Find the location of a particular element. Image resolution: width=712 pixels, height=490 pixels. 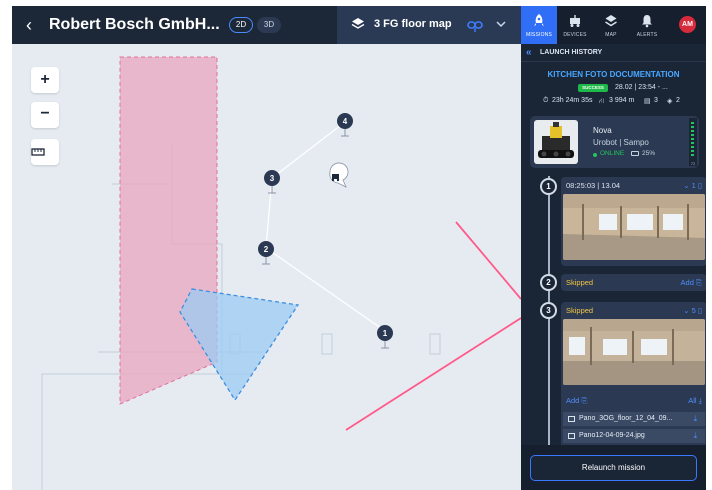

robot-image is located at coordinates (556, 142).